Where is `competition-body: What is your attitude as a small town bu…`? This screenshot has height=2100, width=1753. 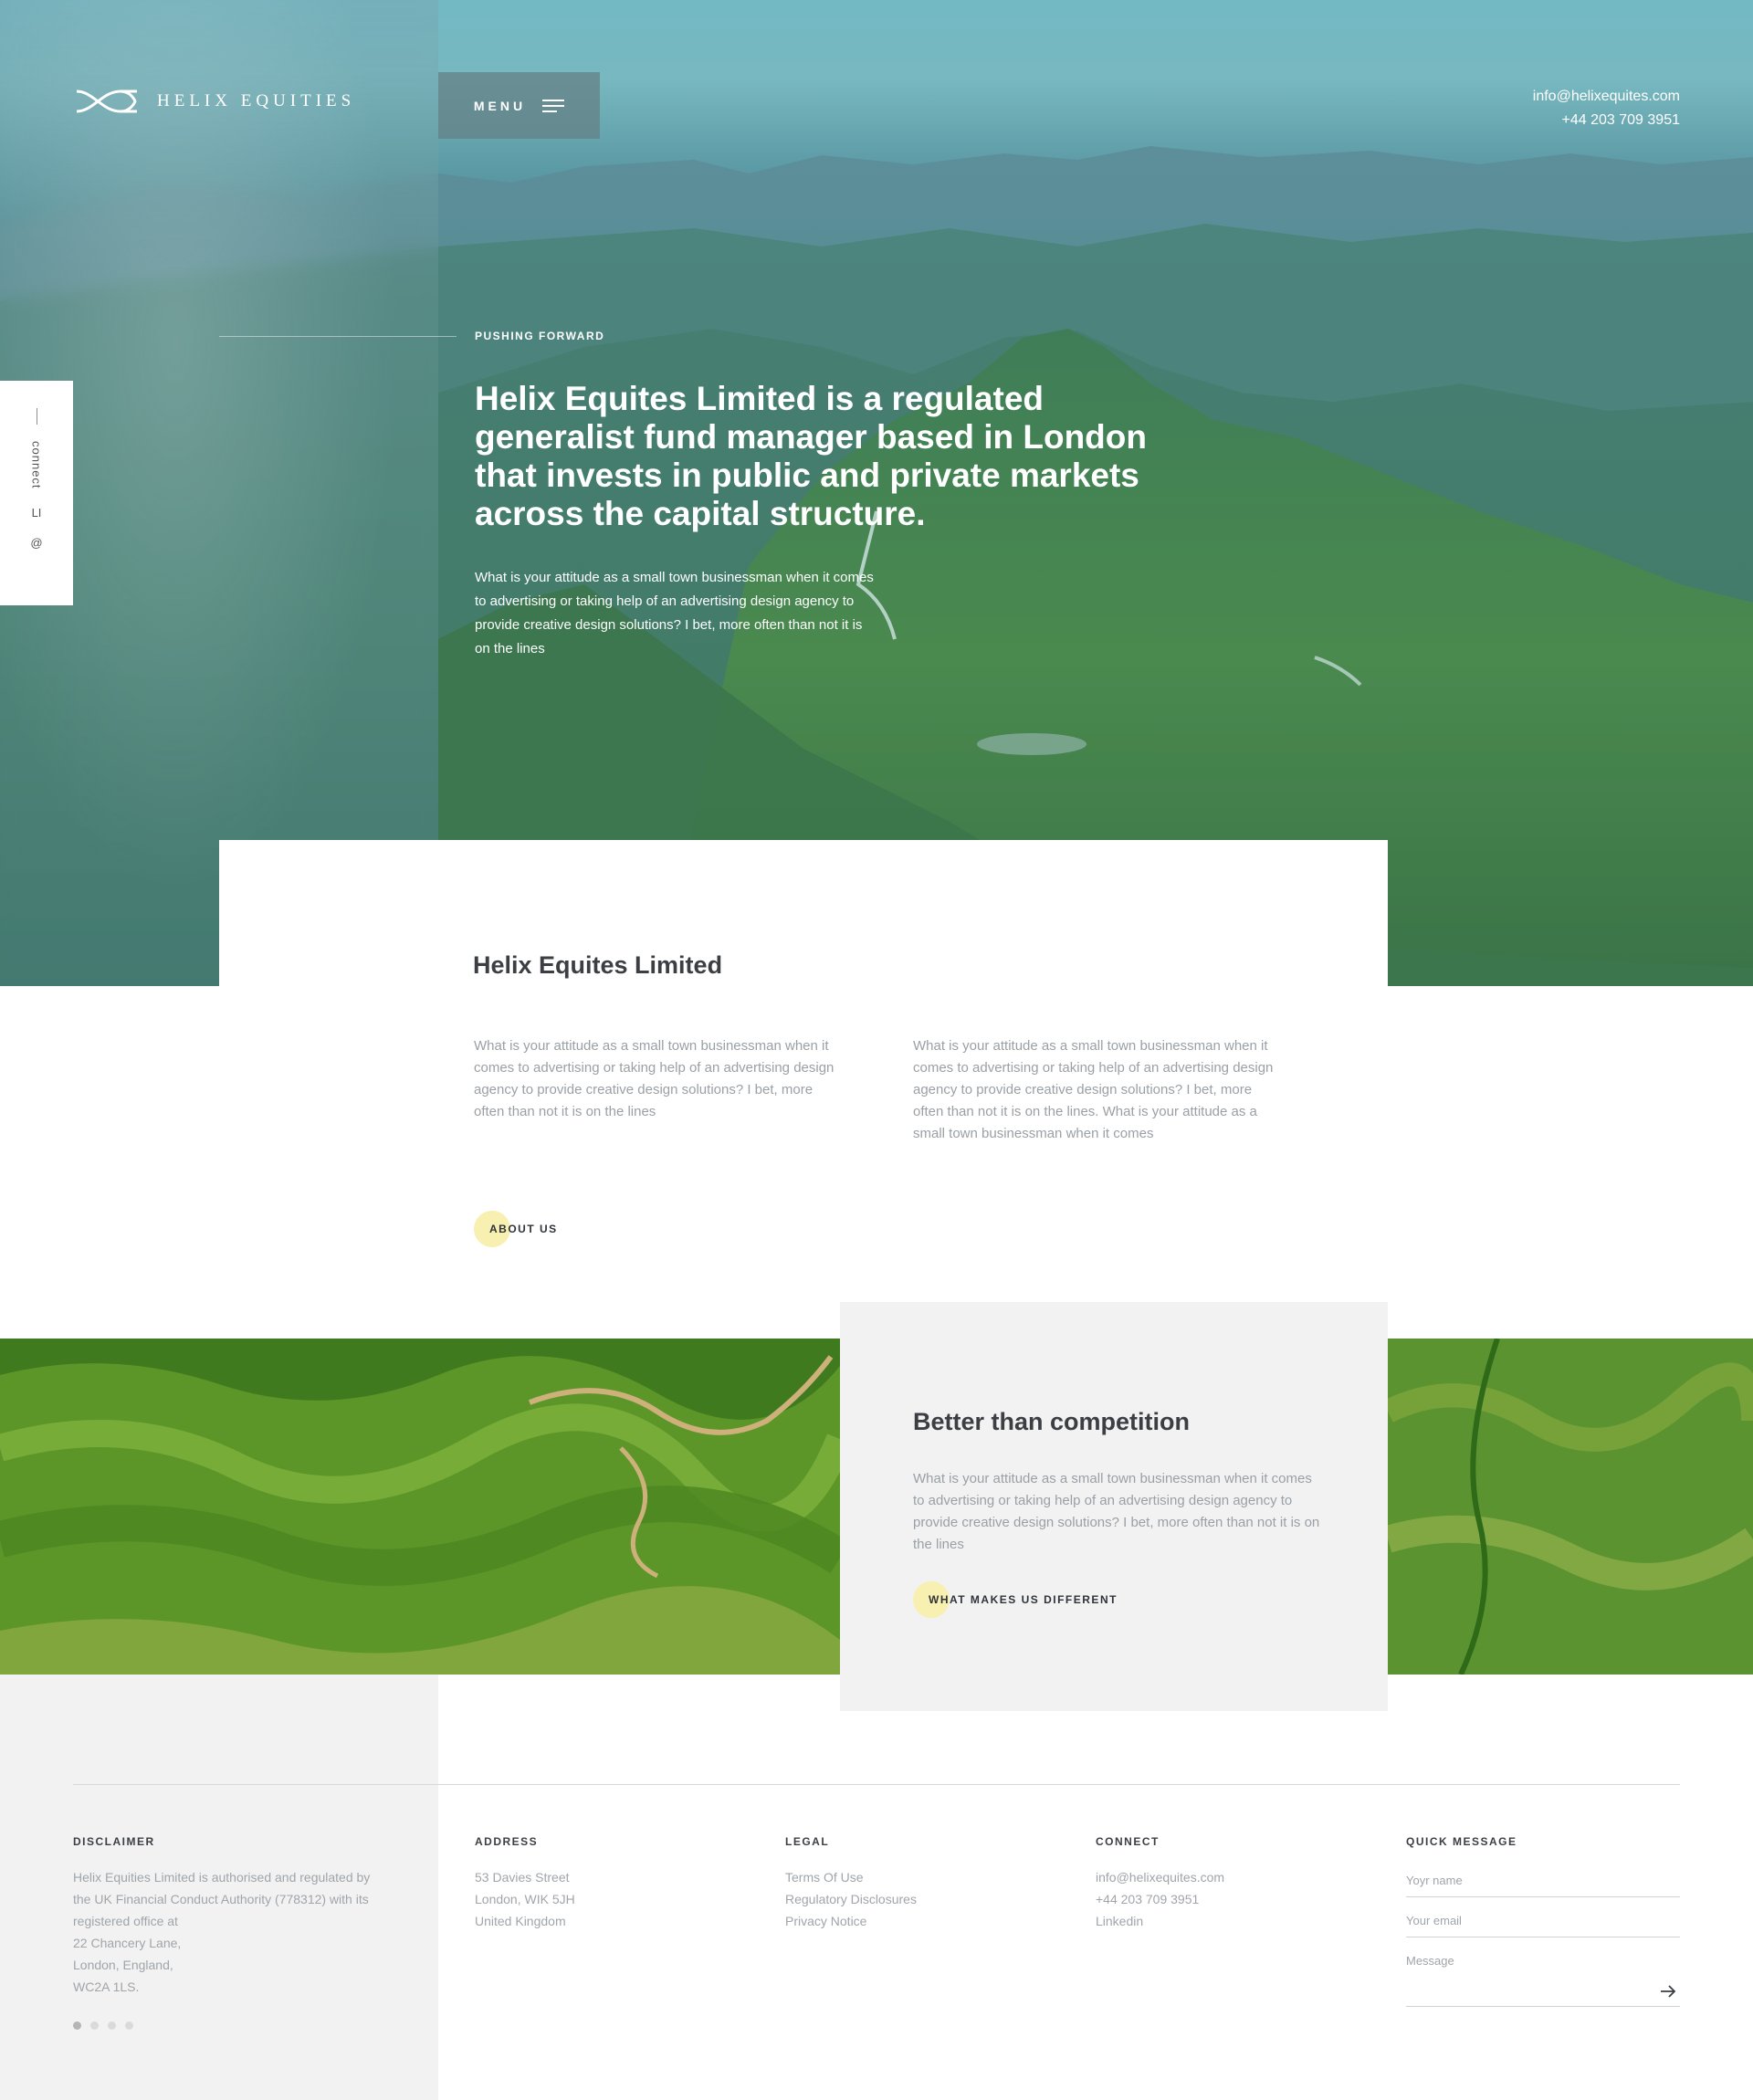
competition-body: What is your attitude as a small town bu… is located at coordinates (1116, 1512).